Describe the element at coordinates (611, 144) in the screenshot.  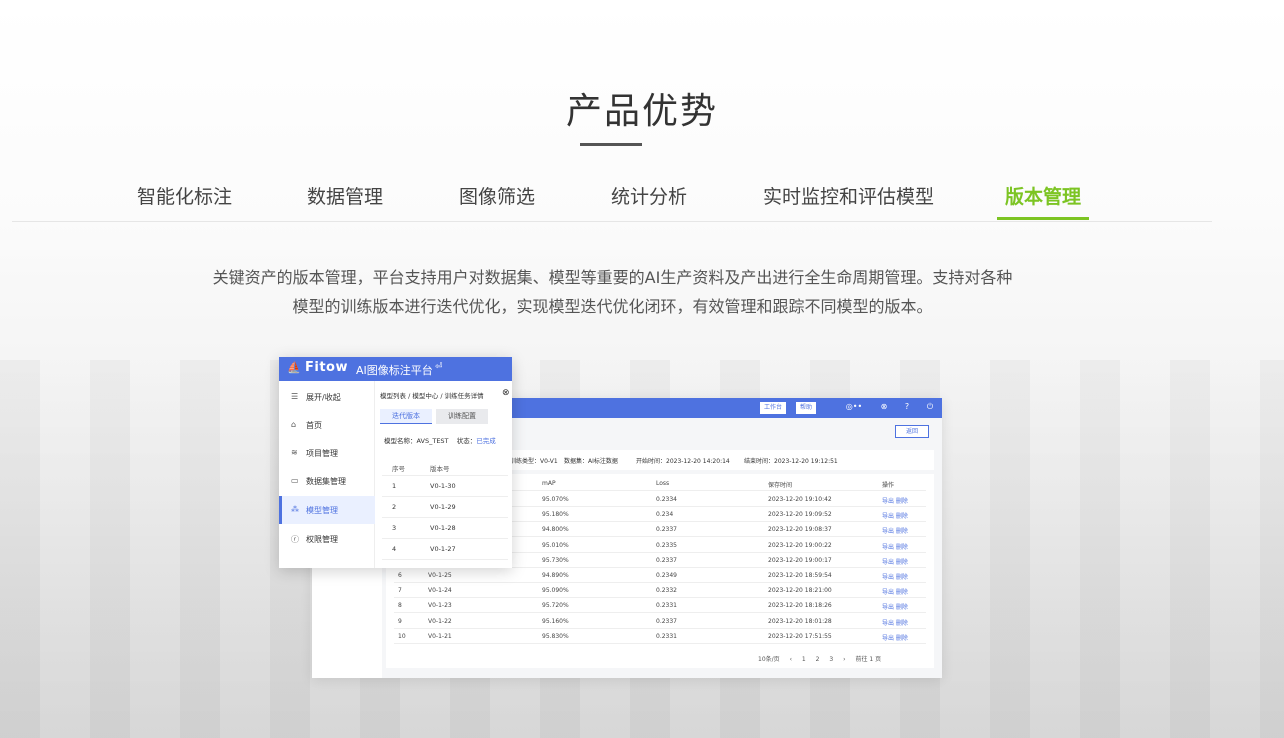
I see `title-underline` at that location.